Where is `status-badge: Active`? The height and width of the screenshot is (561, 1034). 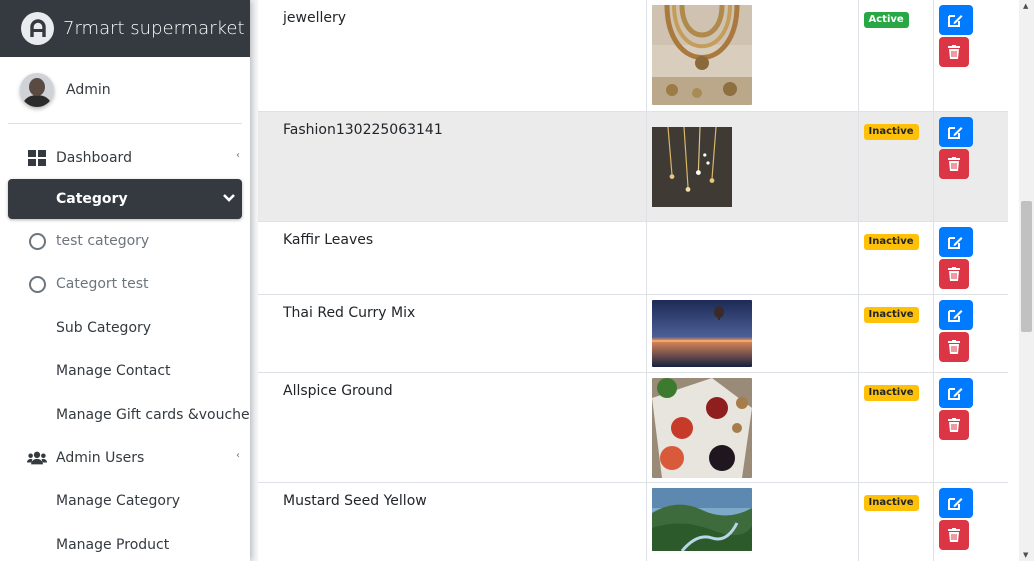
status-badge: Active is located at coordinates (886, 20).